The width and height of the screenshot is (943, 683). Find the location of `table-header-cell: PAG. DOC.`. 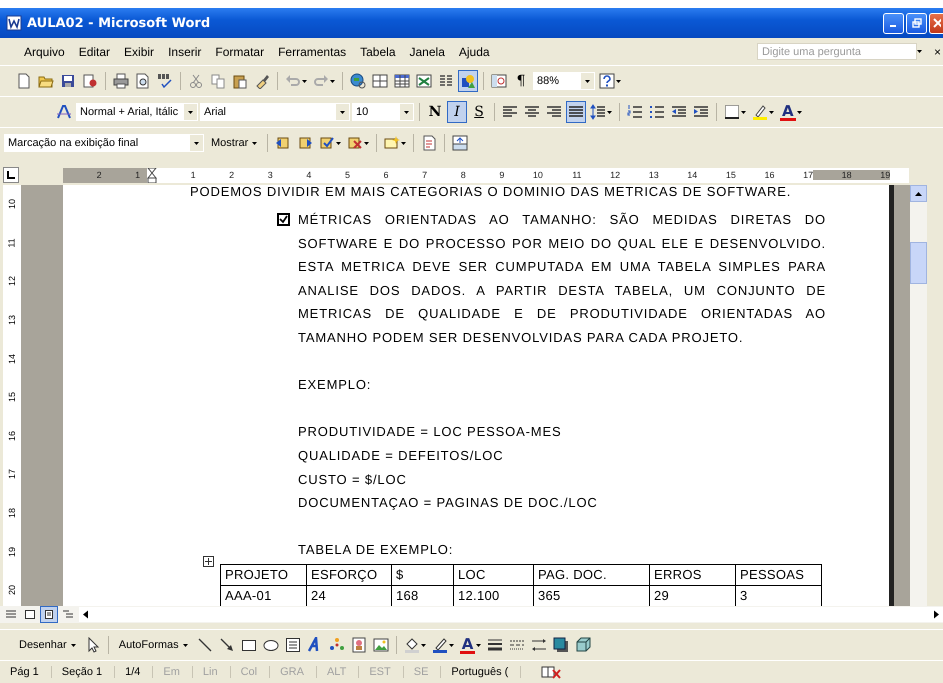

table-header-cell: PAG. DOC. is located at coordinates (592, 575).